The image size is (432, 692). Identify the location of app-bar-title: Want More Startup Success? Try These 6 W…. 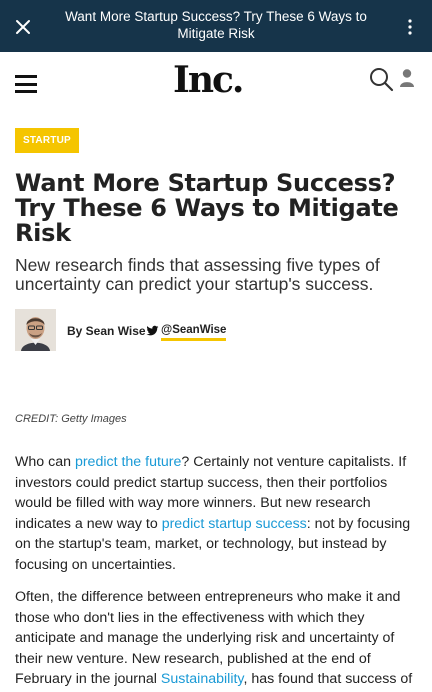
(216, 25).